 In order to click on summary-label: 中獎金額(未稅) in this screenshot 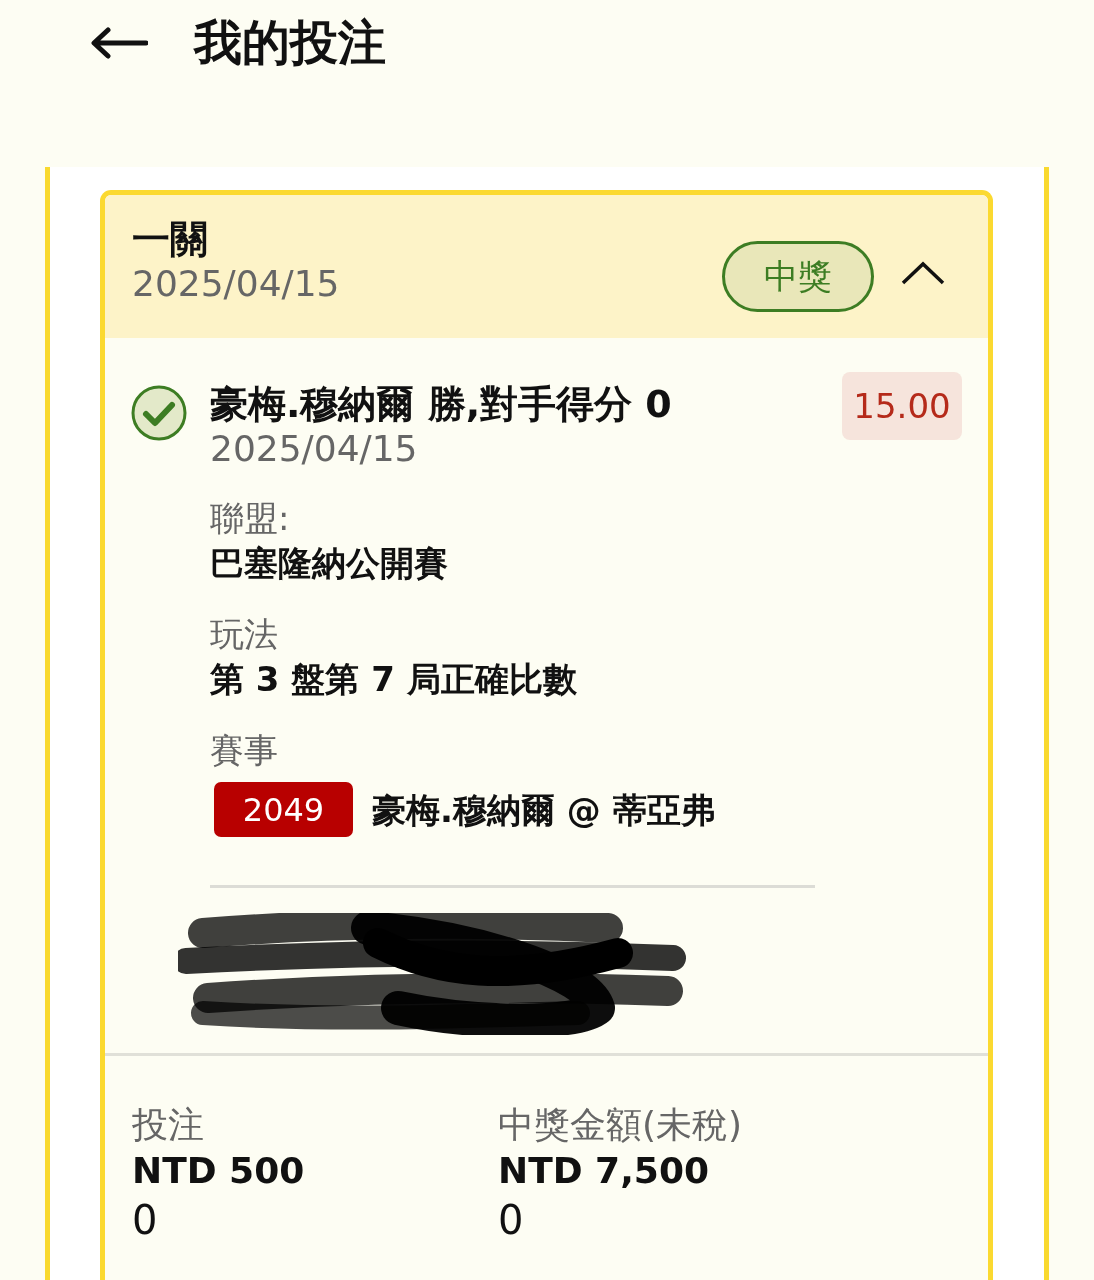, I will do `click(621, 1125)`.